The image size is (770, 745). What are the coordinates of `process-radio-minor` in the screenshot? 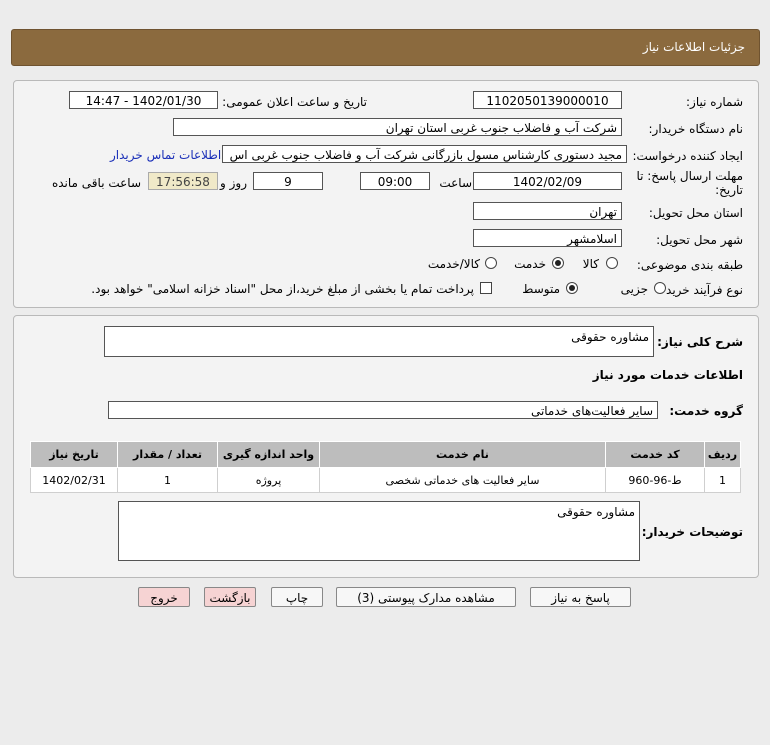 It's located at (660, 288).